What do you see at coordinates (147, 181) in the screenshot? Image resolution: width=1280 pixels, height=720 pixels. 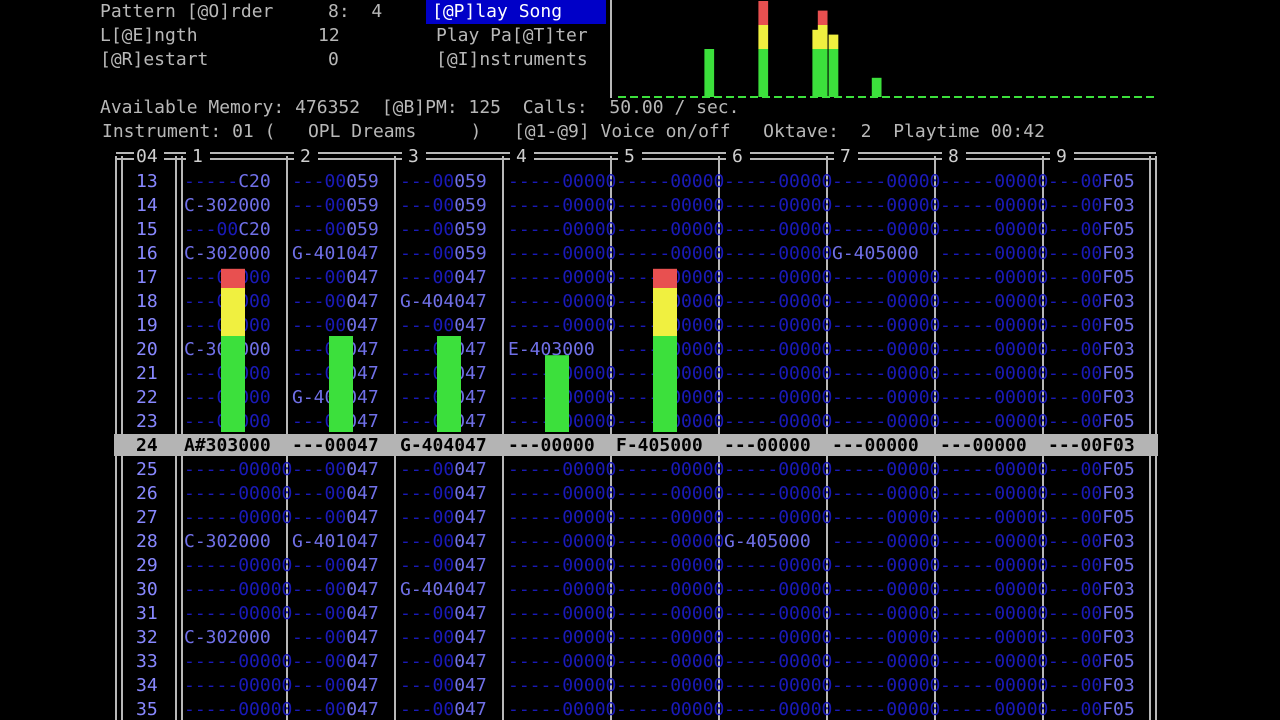 I see `row-number: 13` at bounding box center [147, 181].